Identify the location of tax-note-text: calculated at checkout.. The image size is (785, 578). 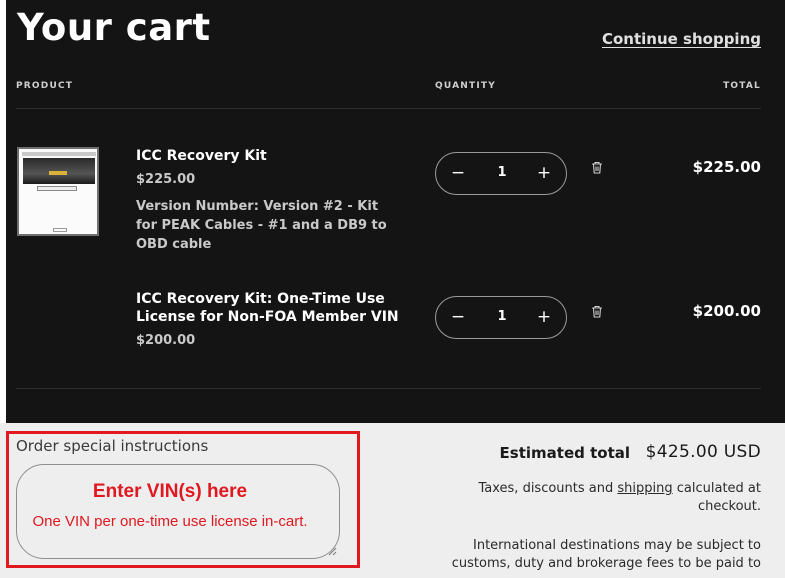
(716, 497).